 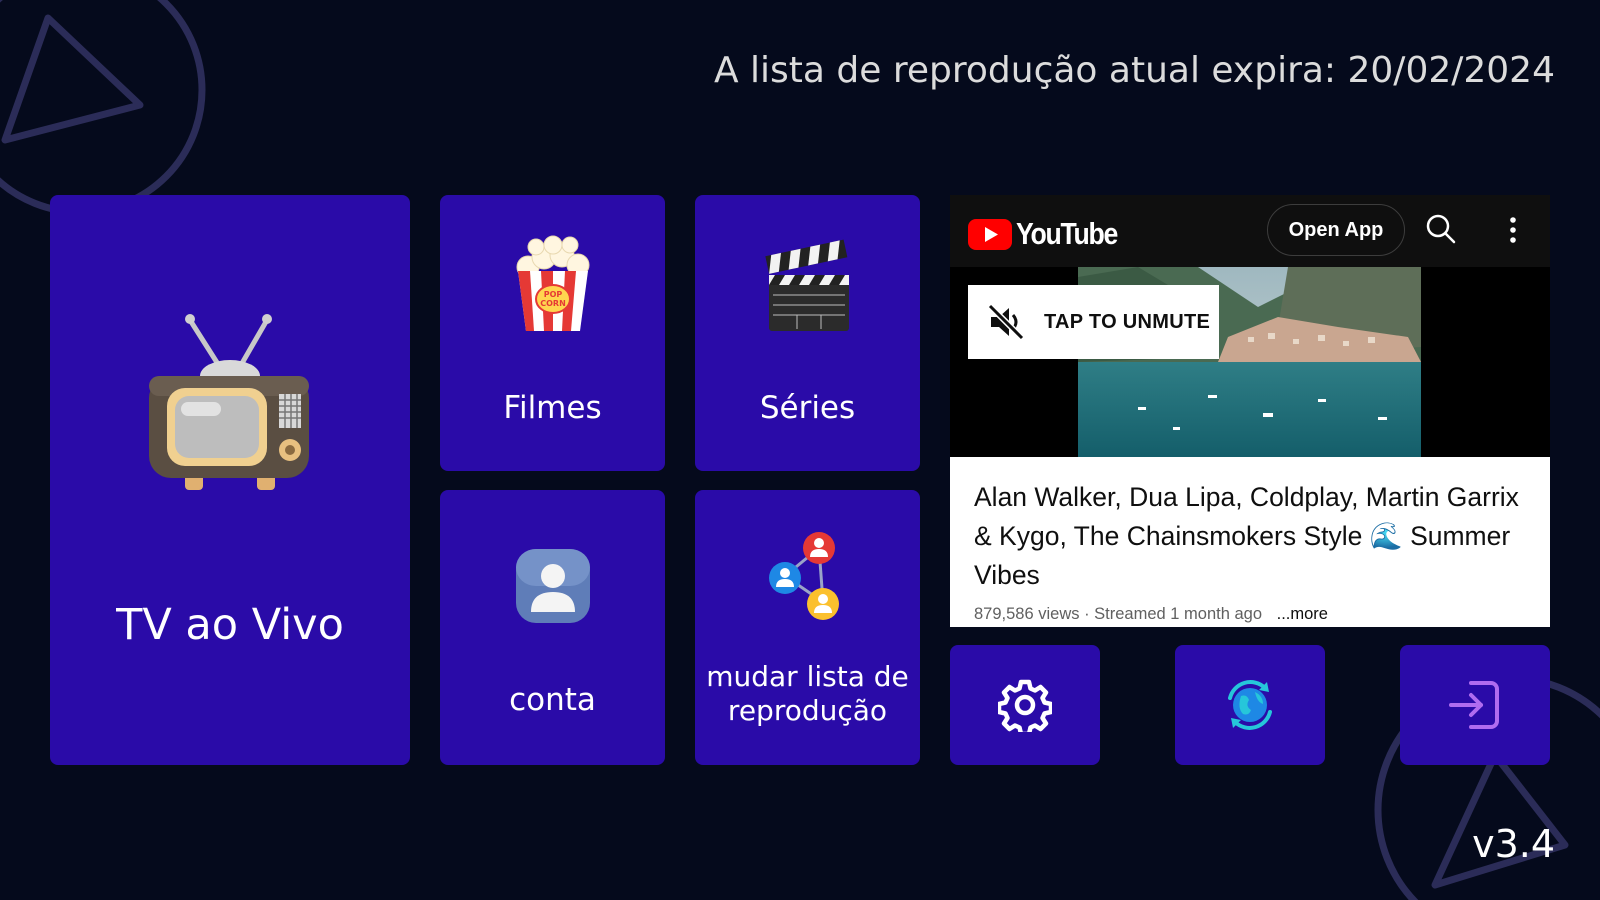 I want to click on account-label: conta, so click(x=552, y=700).